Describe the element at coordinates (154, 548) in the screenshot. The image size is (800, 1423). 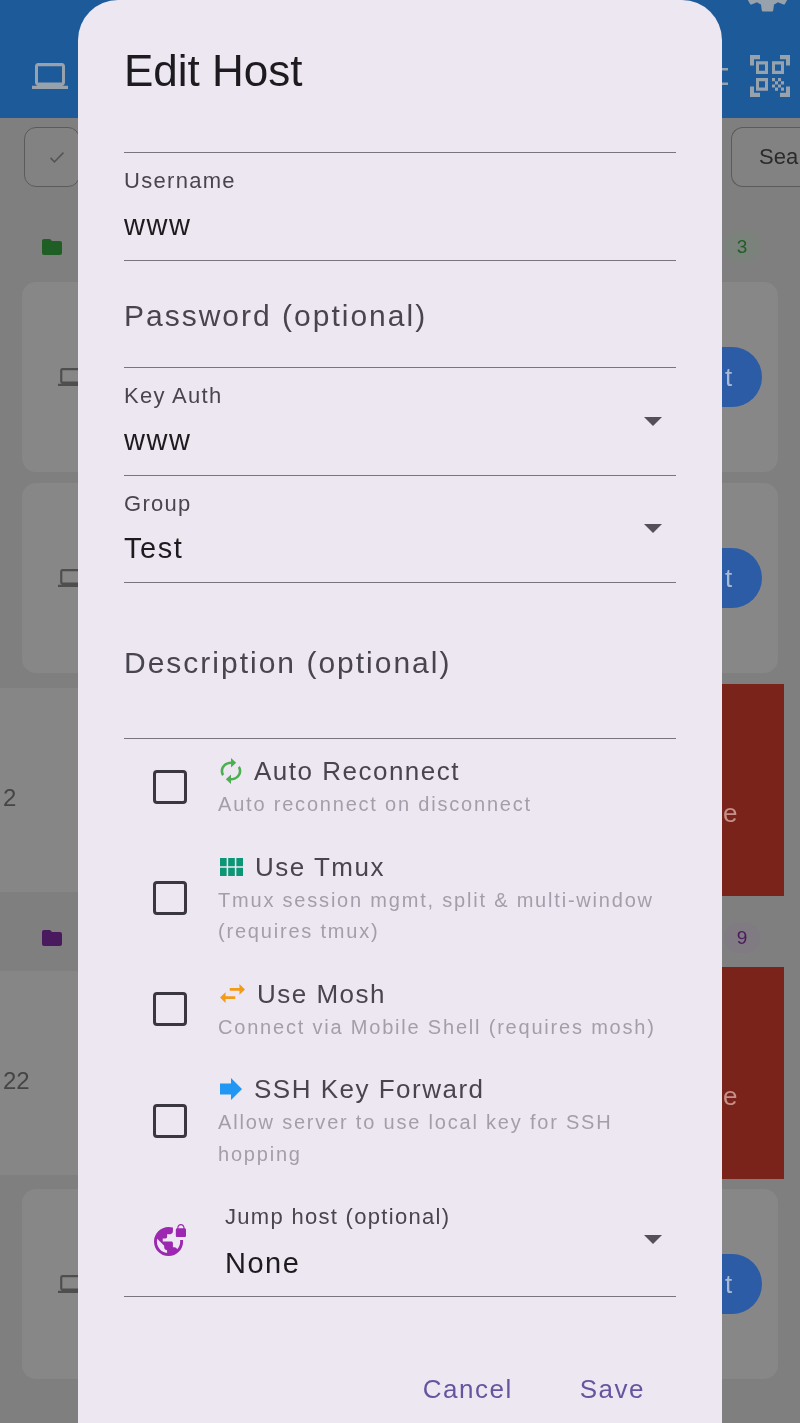
I see `field-value: Test` at that location.